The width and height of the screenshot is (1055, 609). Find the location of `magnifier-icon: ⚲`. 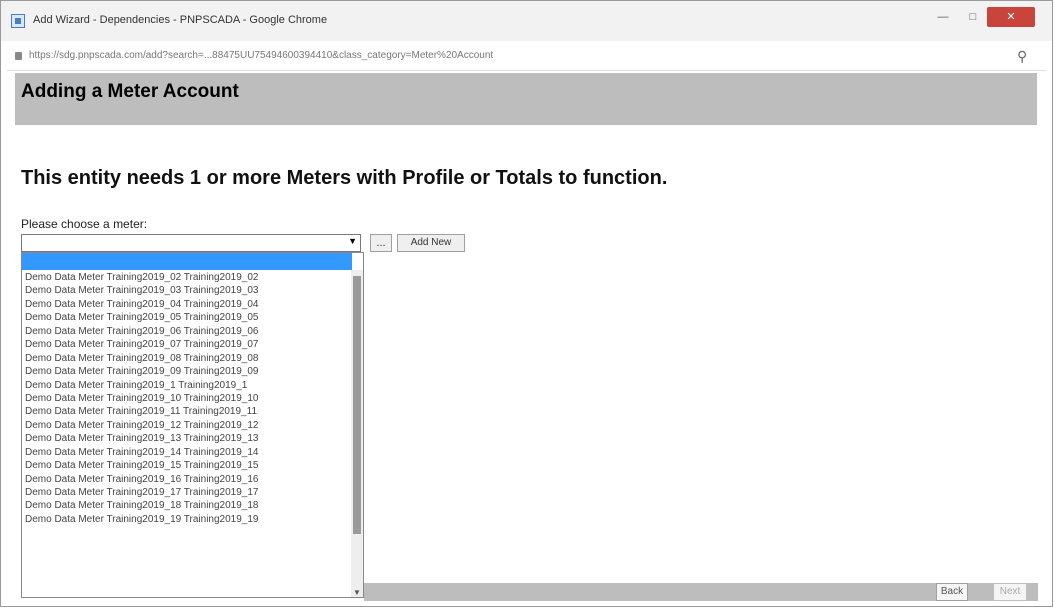

magnifier-icon: ⚲ is located at coordinates (1022, 56).